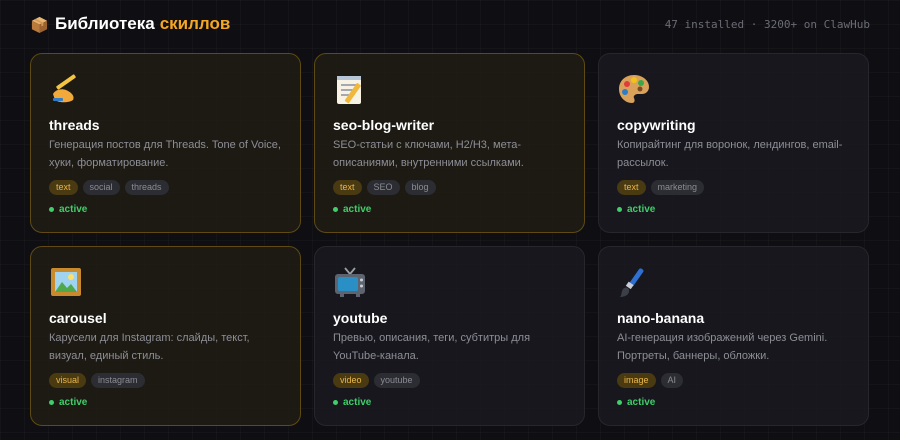 The height and width of the screenshot is (440, 900). What do you see at coordinates (636, 380) in the screenshot?
I see `skill-tag: image` at bounding box center [636, 380].